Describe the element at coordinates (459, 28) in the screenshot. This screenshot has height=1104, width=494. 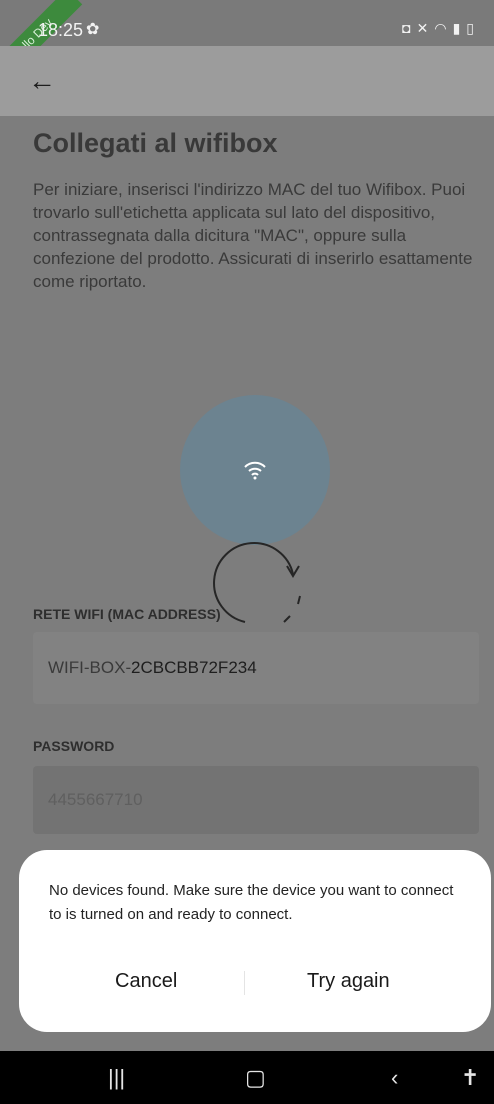
I see `signal-icon: ▮` at that location.